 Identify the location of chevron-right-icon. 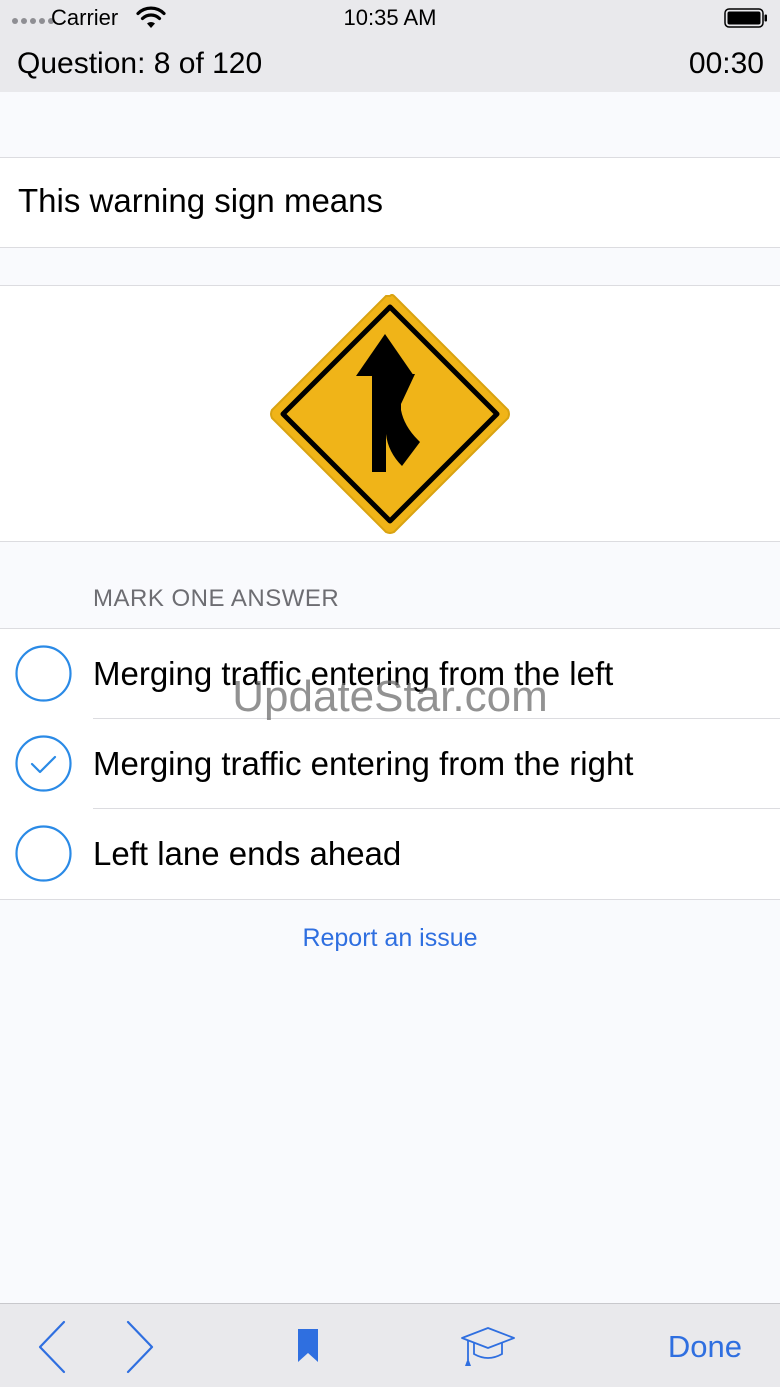
(140, 1347).